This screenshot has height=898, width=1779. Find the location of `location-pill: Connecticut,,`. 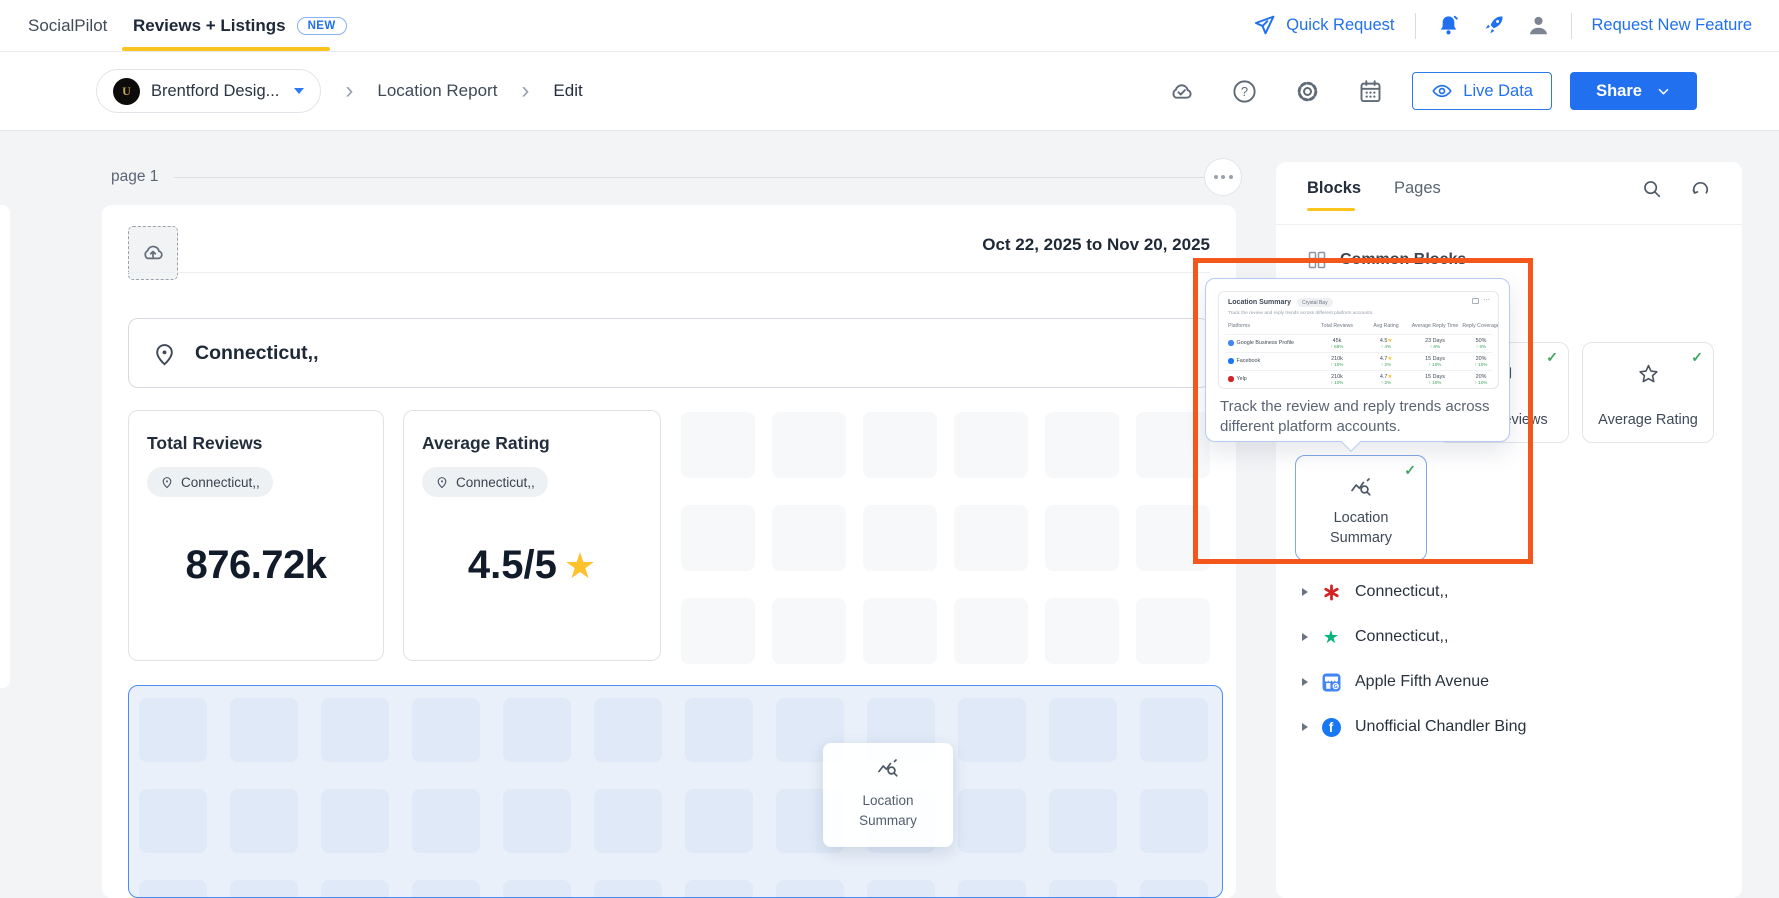

location-pill: Connecticut,, is located at coordinates (210, 482).